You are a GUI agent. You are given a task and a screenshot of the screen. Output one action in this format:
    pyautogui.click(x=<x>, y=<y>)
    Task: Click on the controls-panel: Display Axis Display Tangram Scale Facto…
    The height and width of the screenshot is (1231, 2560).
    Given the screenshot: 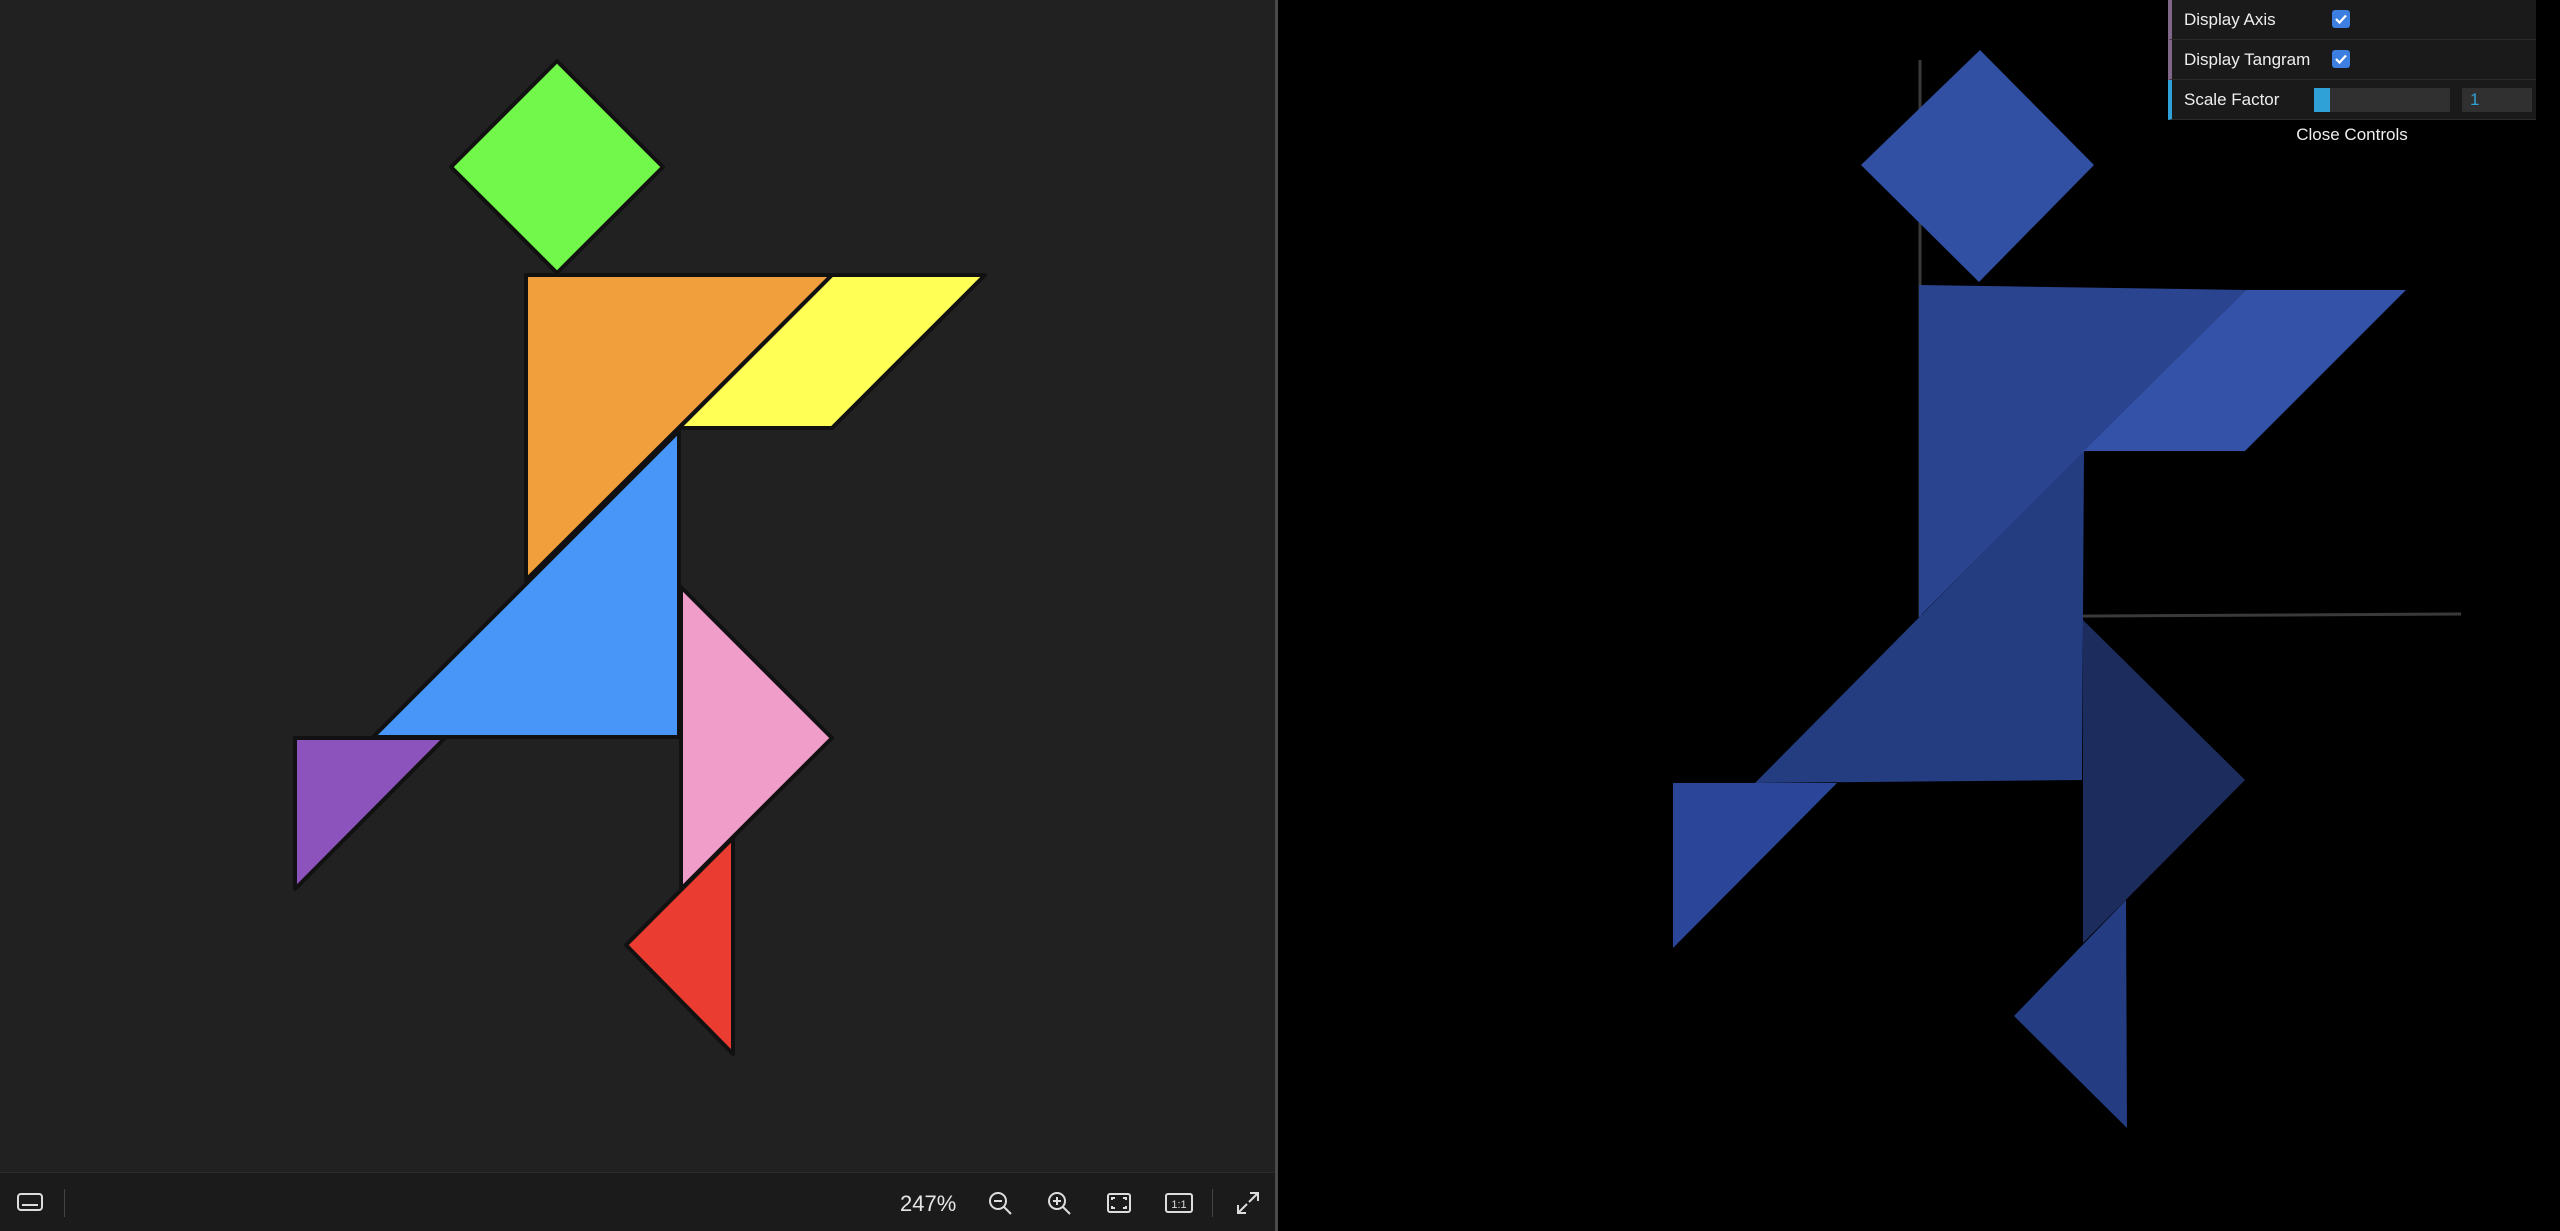 What is the action you would take?
    pyautogui.click(x=2352, y=76)
    